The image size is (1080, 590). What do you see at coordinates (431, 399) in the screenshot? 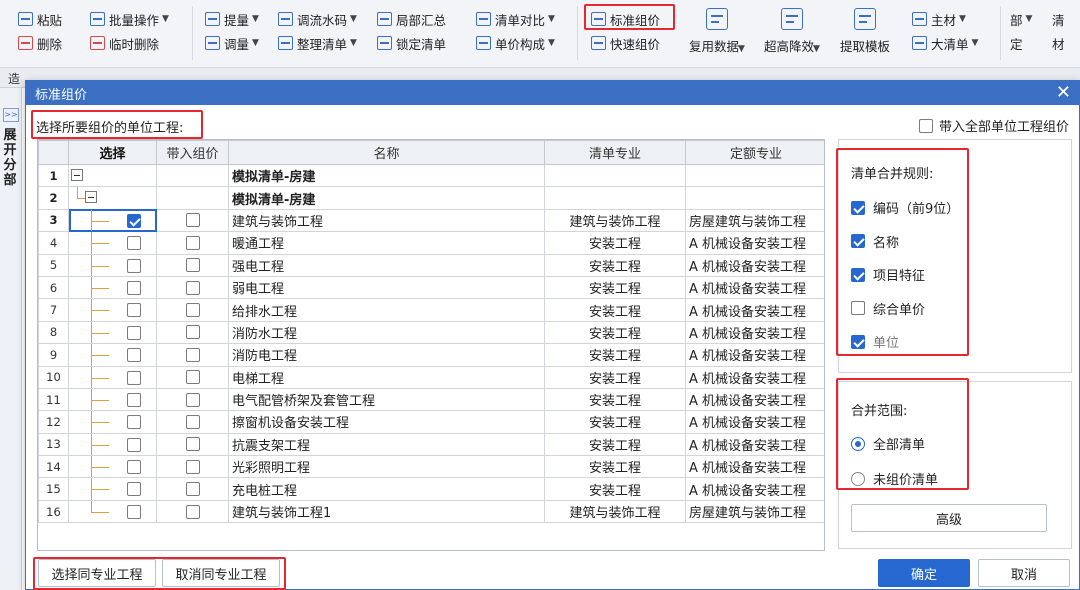
I see `table-row: 11 电气配管桥架及套管工程 安装工程 A 机械设备安装工程` at bounding box center [431, 399].